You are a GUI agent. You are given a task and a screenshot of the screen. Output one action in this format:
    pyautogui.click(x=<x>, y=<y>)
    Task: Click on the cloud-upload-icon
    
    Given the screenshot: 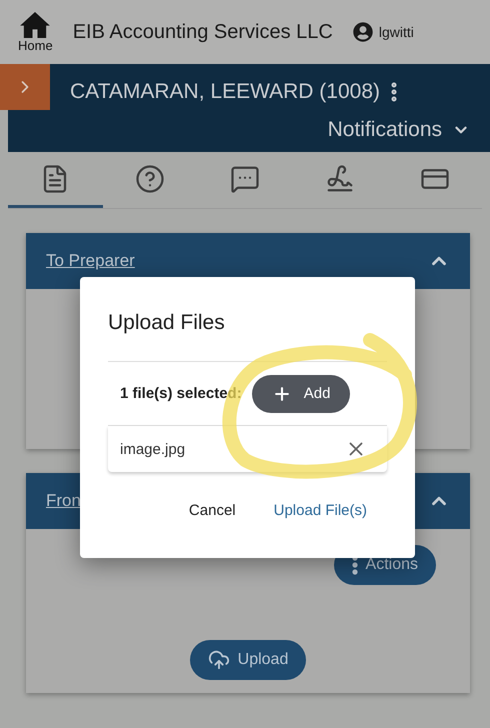 What is the action you would take?
    pyautogui.click(x=219, y=660)
    